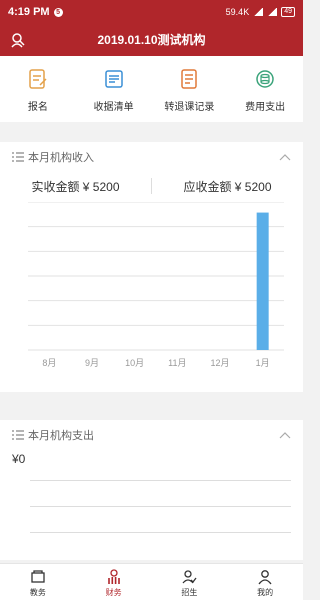  Describe the element at coordinates (151, 435) in the screenshot. I see `expense-card-header: 本月机构支出` at that location.